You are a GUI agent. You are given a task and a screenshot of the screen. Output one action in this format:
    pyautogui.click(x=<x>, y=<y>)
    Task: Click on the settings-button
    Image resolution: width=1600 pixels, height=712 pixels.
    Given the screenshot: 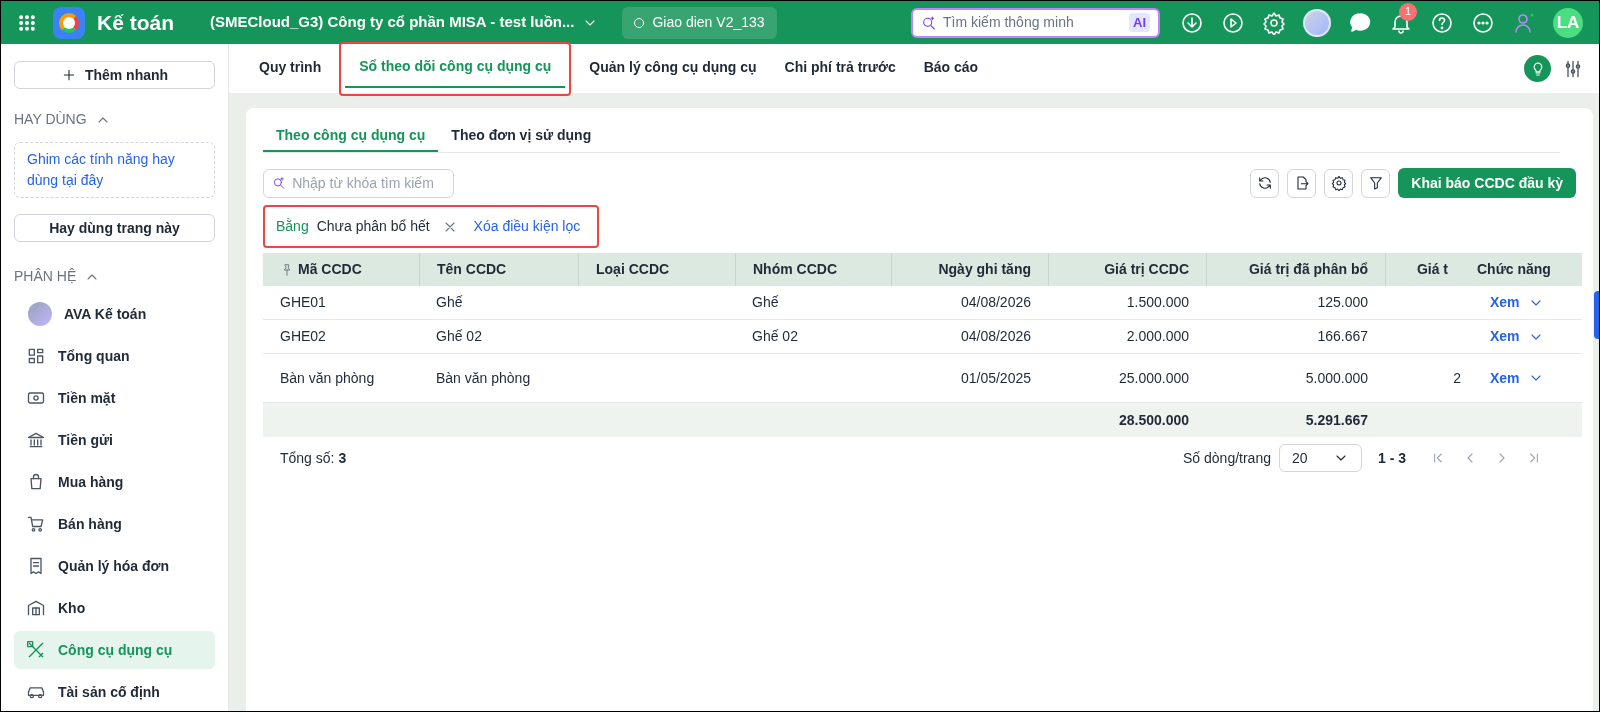 What is the action you would take?
    pyautogui.click(x=1339, y=183)
    